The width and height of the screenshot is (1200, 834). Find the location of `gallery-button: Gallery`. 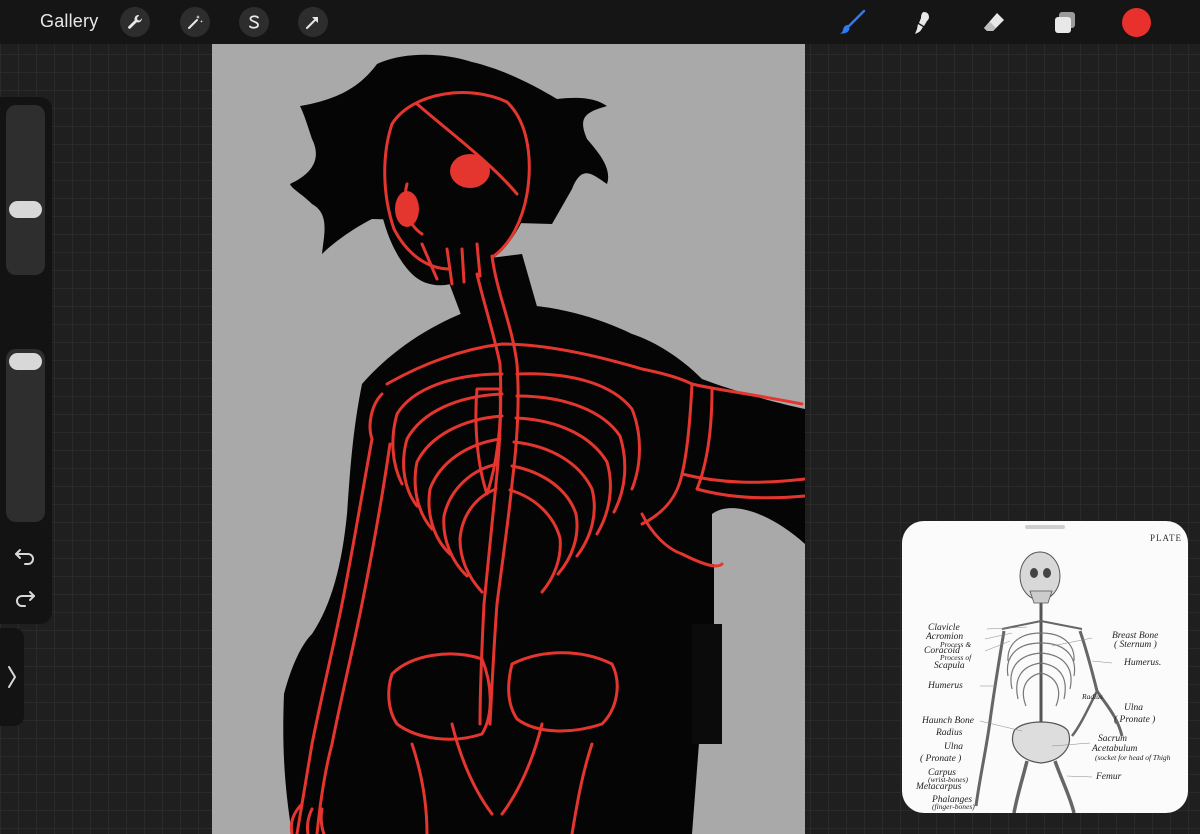

gallery-button: Gallery is located at coordinates (69, 21).